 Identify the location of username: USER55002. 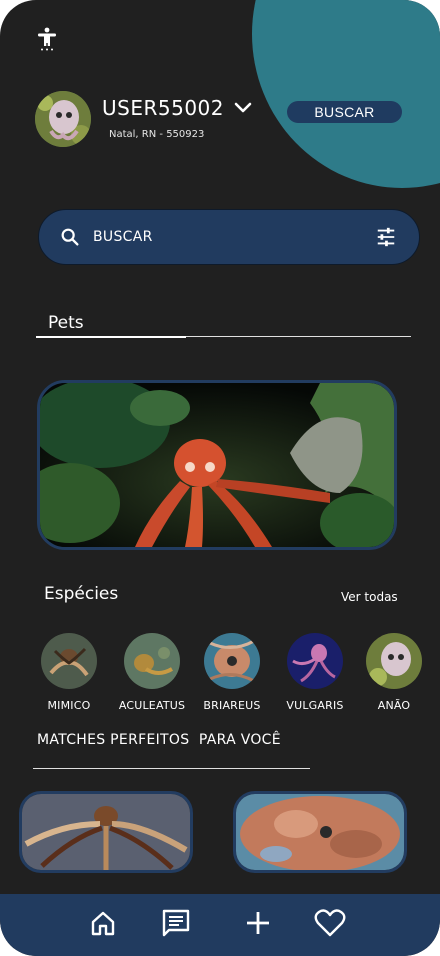
(163, 108).